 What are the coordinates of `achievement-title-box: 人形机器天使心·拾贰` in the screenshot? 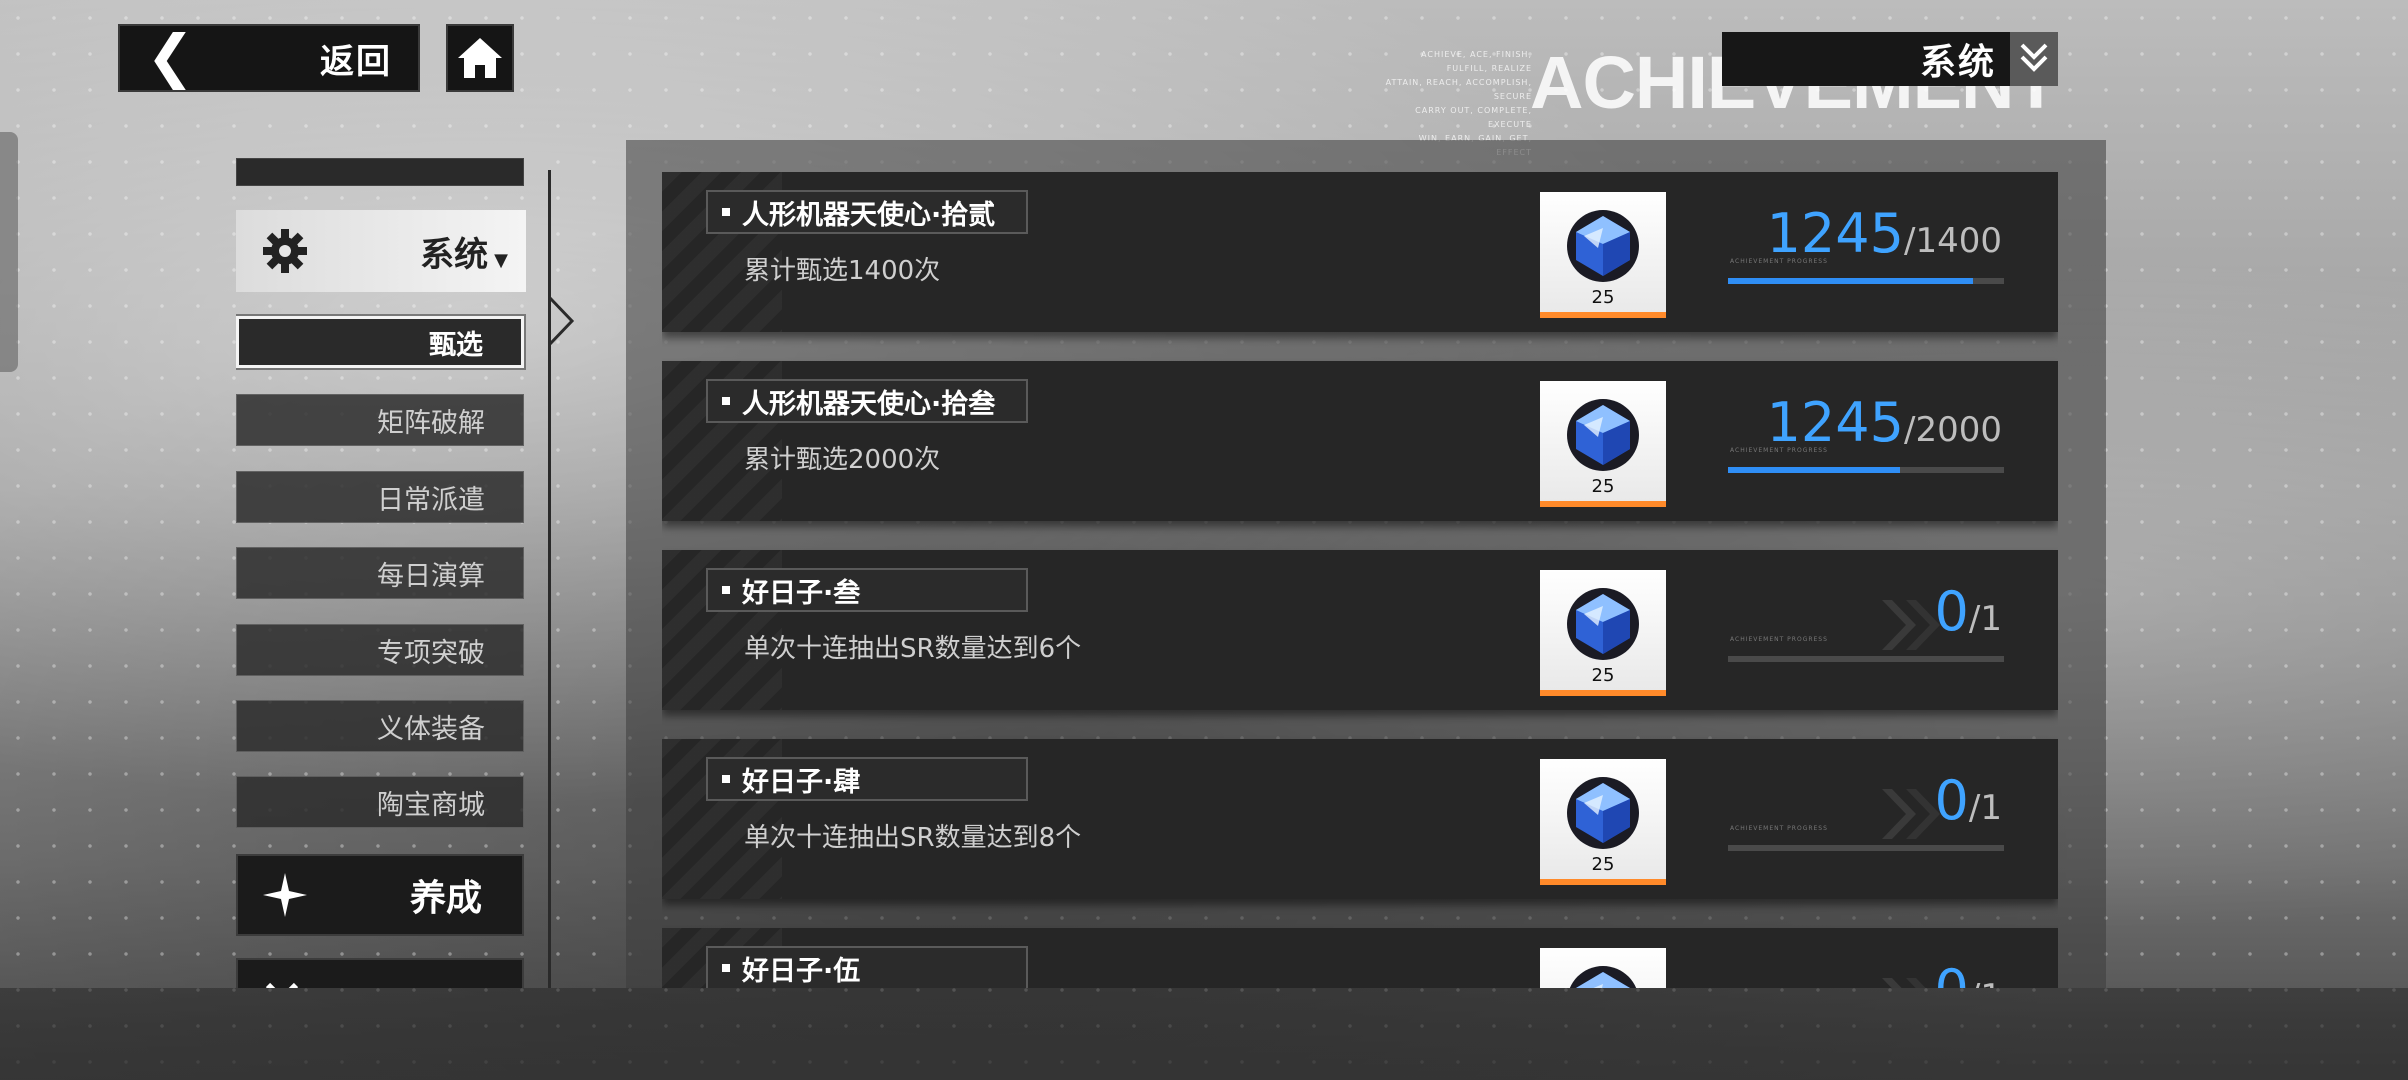 It's located at (867, 212).